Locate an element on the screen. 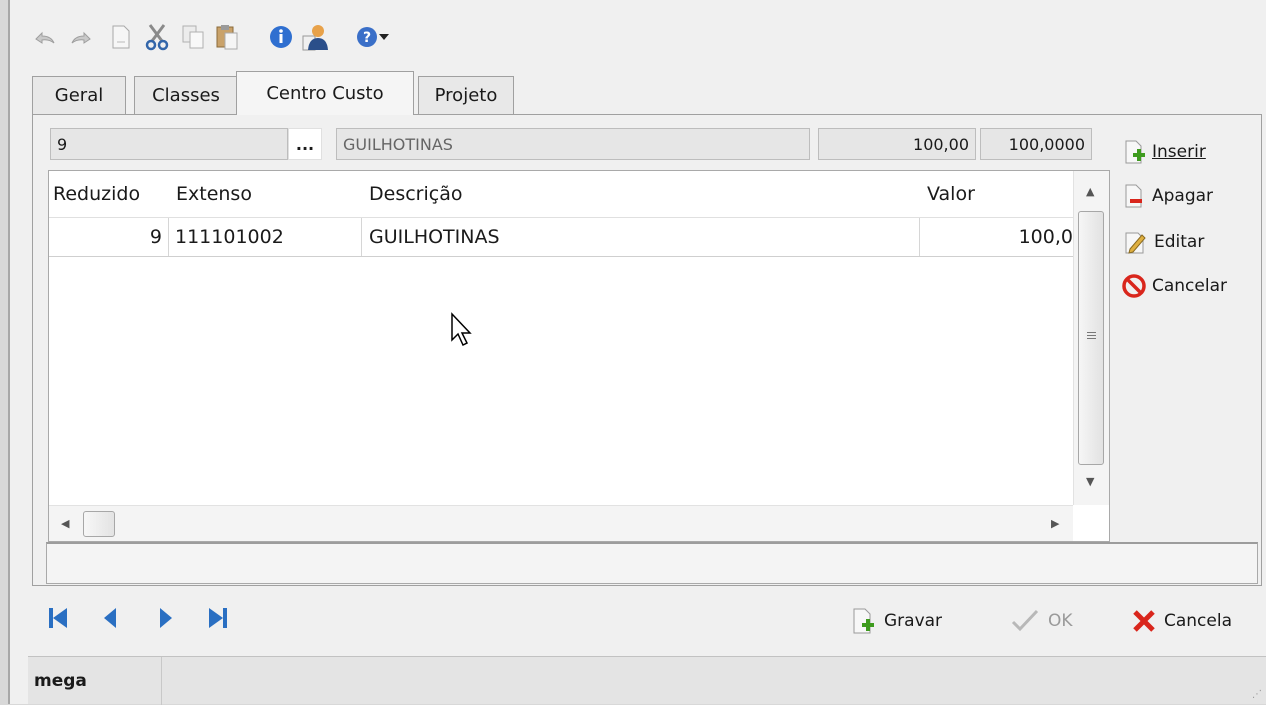 This screenshot has width=1266, height=705. scroll-right-icon: ▶ is located at coordinates (1055, 523).